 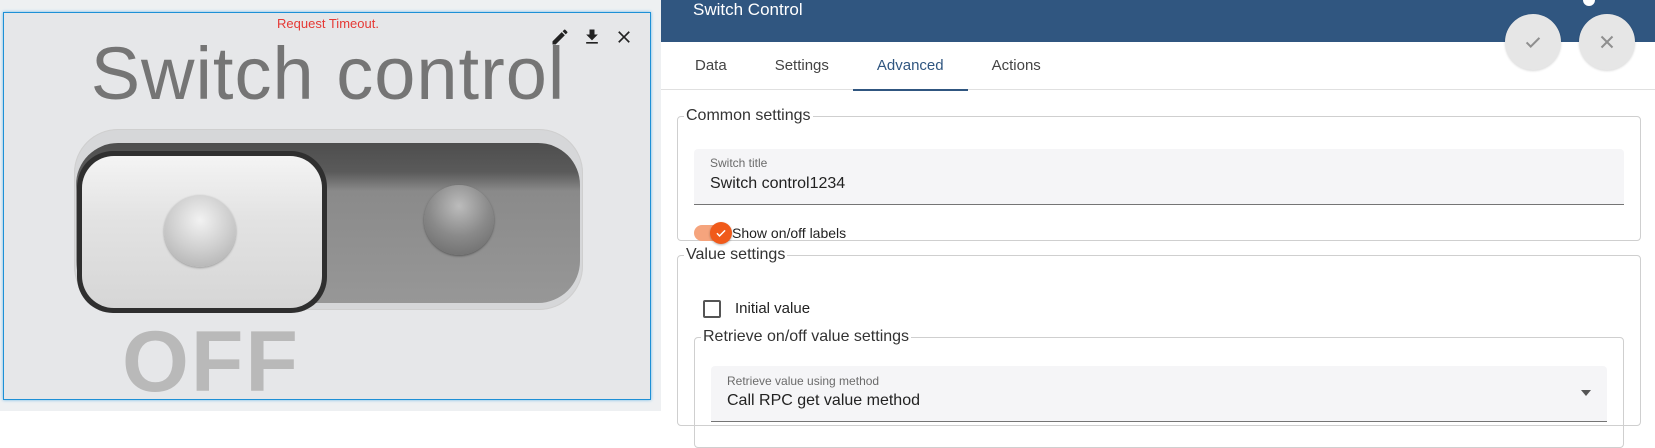 I want to click on initial-value-checkbox, so click(x=712, y=309).